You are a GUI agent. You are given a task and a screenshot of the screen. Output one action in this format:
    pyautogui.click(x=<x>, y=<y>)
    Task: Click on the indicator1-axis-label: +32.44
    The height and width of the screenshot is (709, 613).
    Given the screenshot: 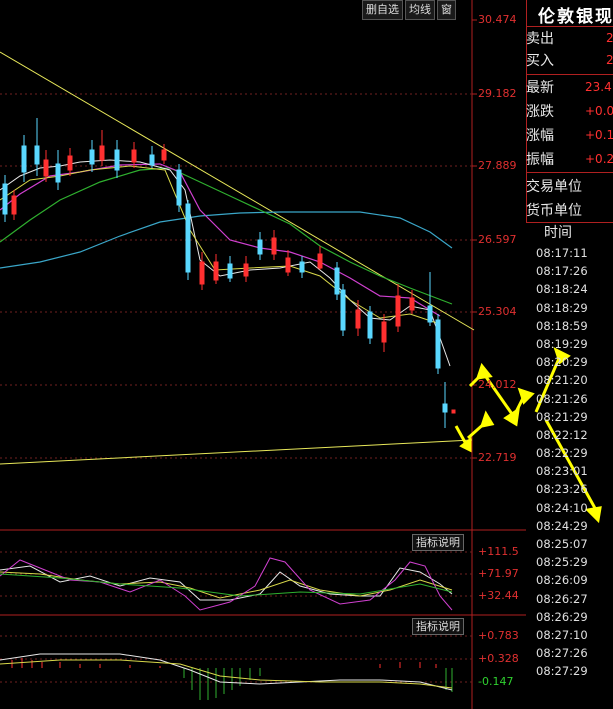 What is the action you would take?
    pyautogui.click(x=498, y=595)
    